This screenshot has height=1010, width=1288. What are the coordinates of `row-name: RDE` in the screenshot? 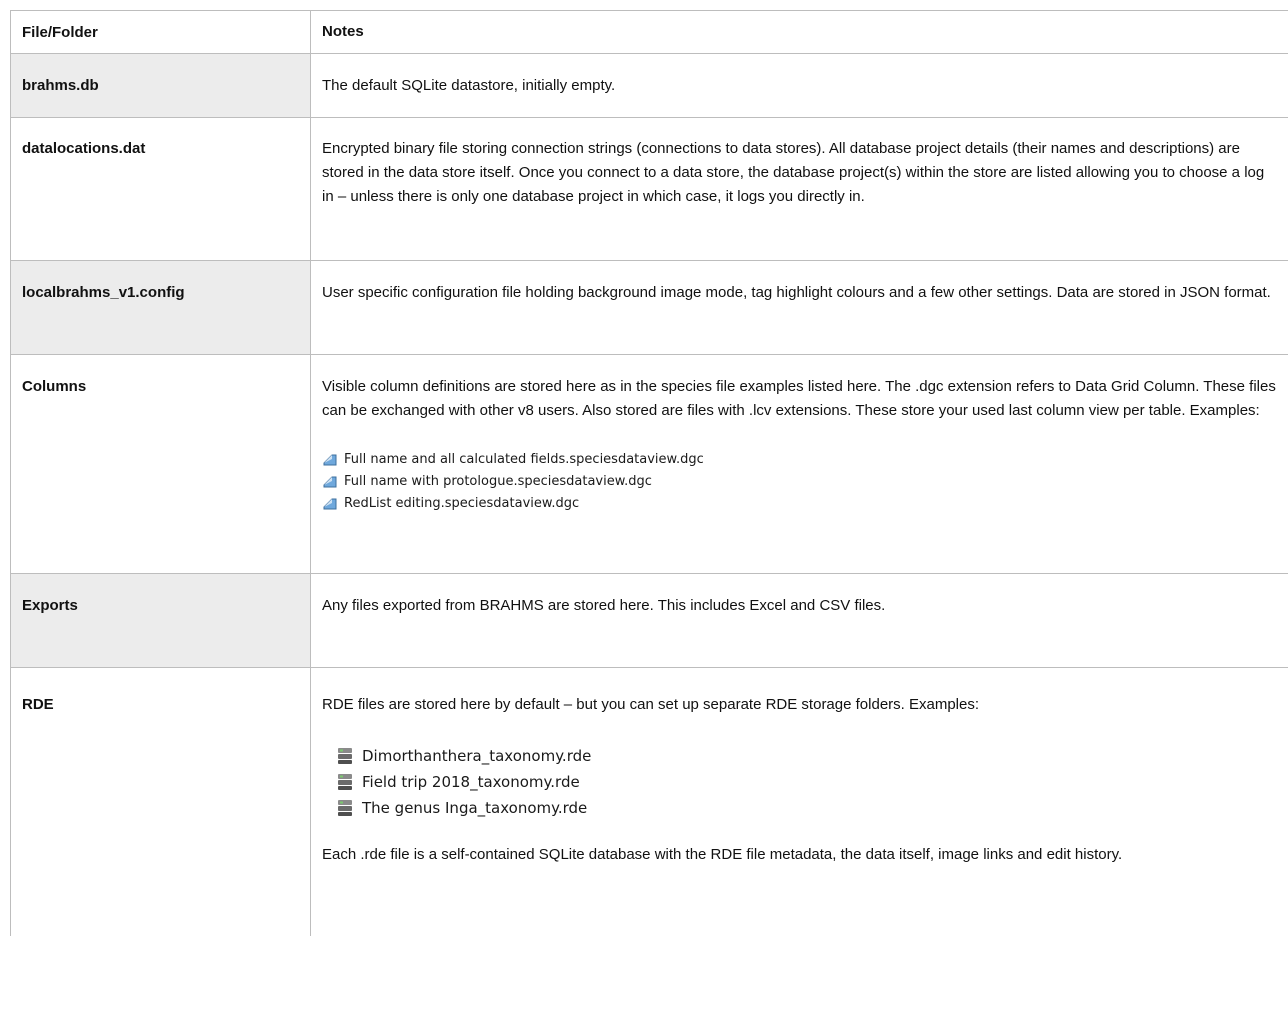 It's located at (161, 802).